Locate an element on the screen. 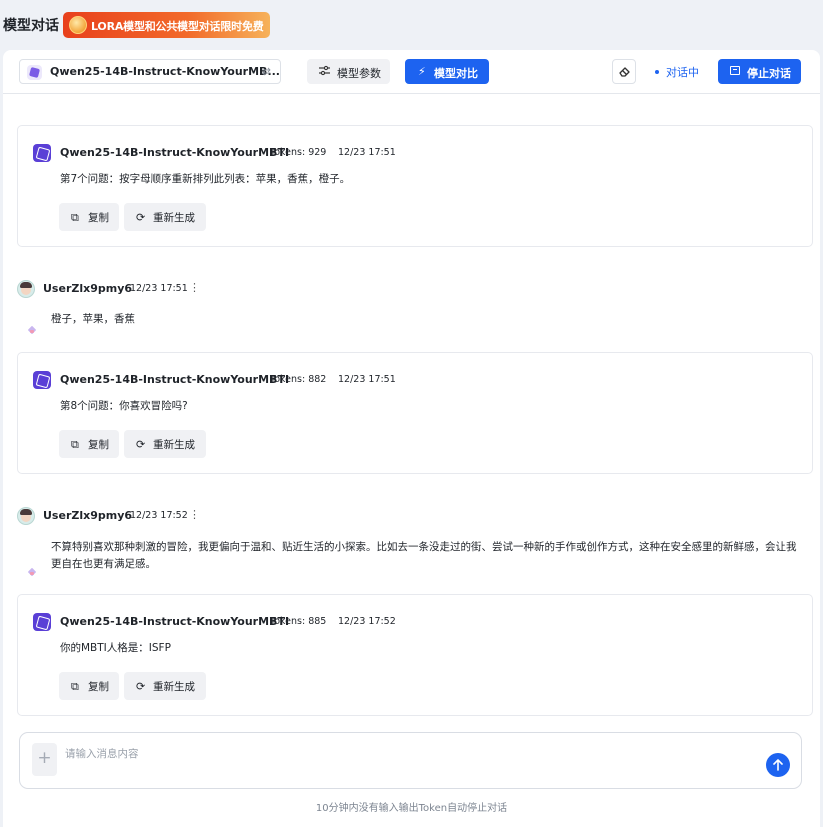 The width and height of the screenshot is (823, 827). model-params-button: 模型参数 is located at coordinates (348, 71).